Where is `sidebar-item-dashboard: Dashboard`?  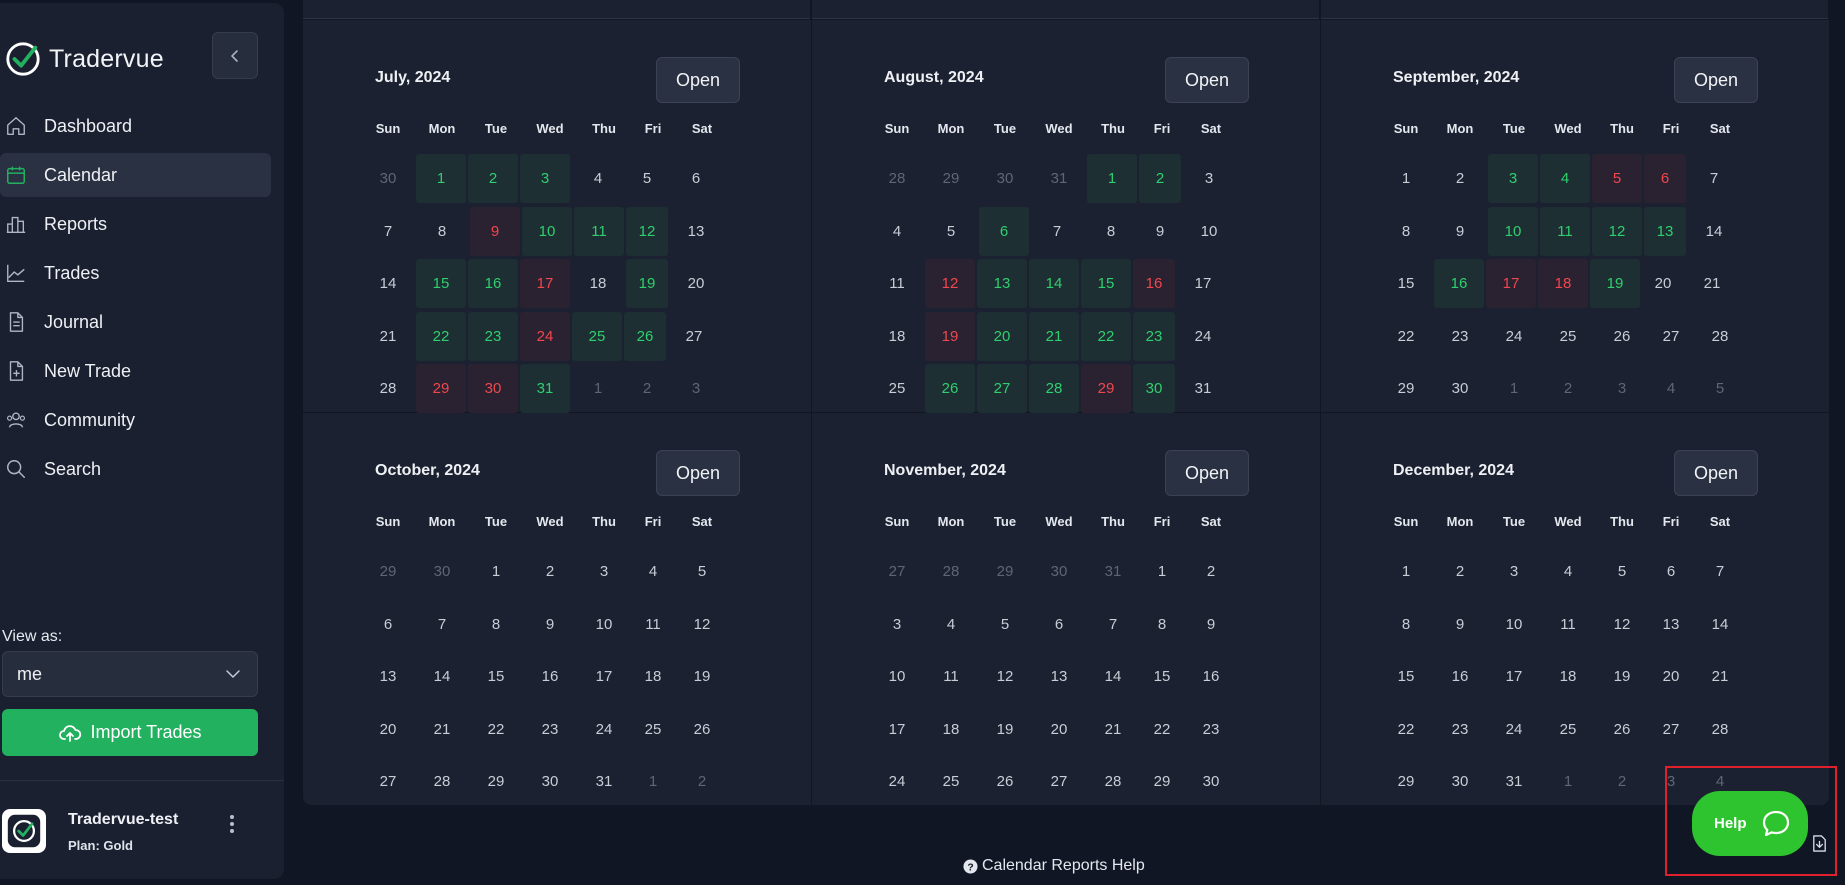
sidebar-item-dashboard: Dashboard is located at coordinates (135, 126).